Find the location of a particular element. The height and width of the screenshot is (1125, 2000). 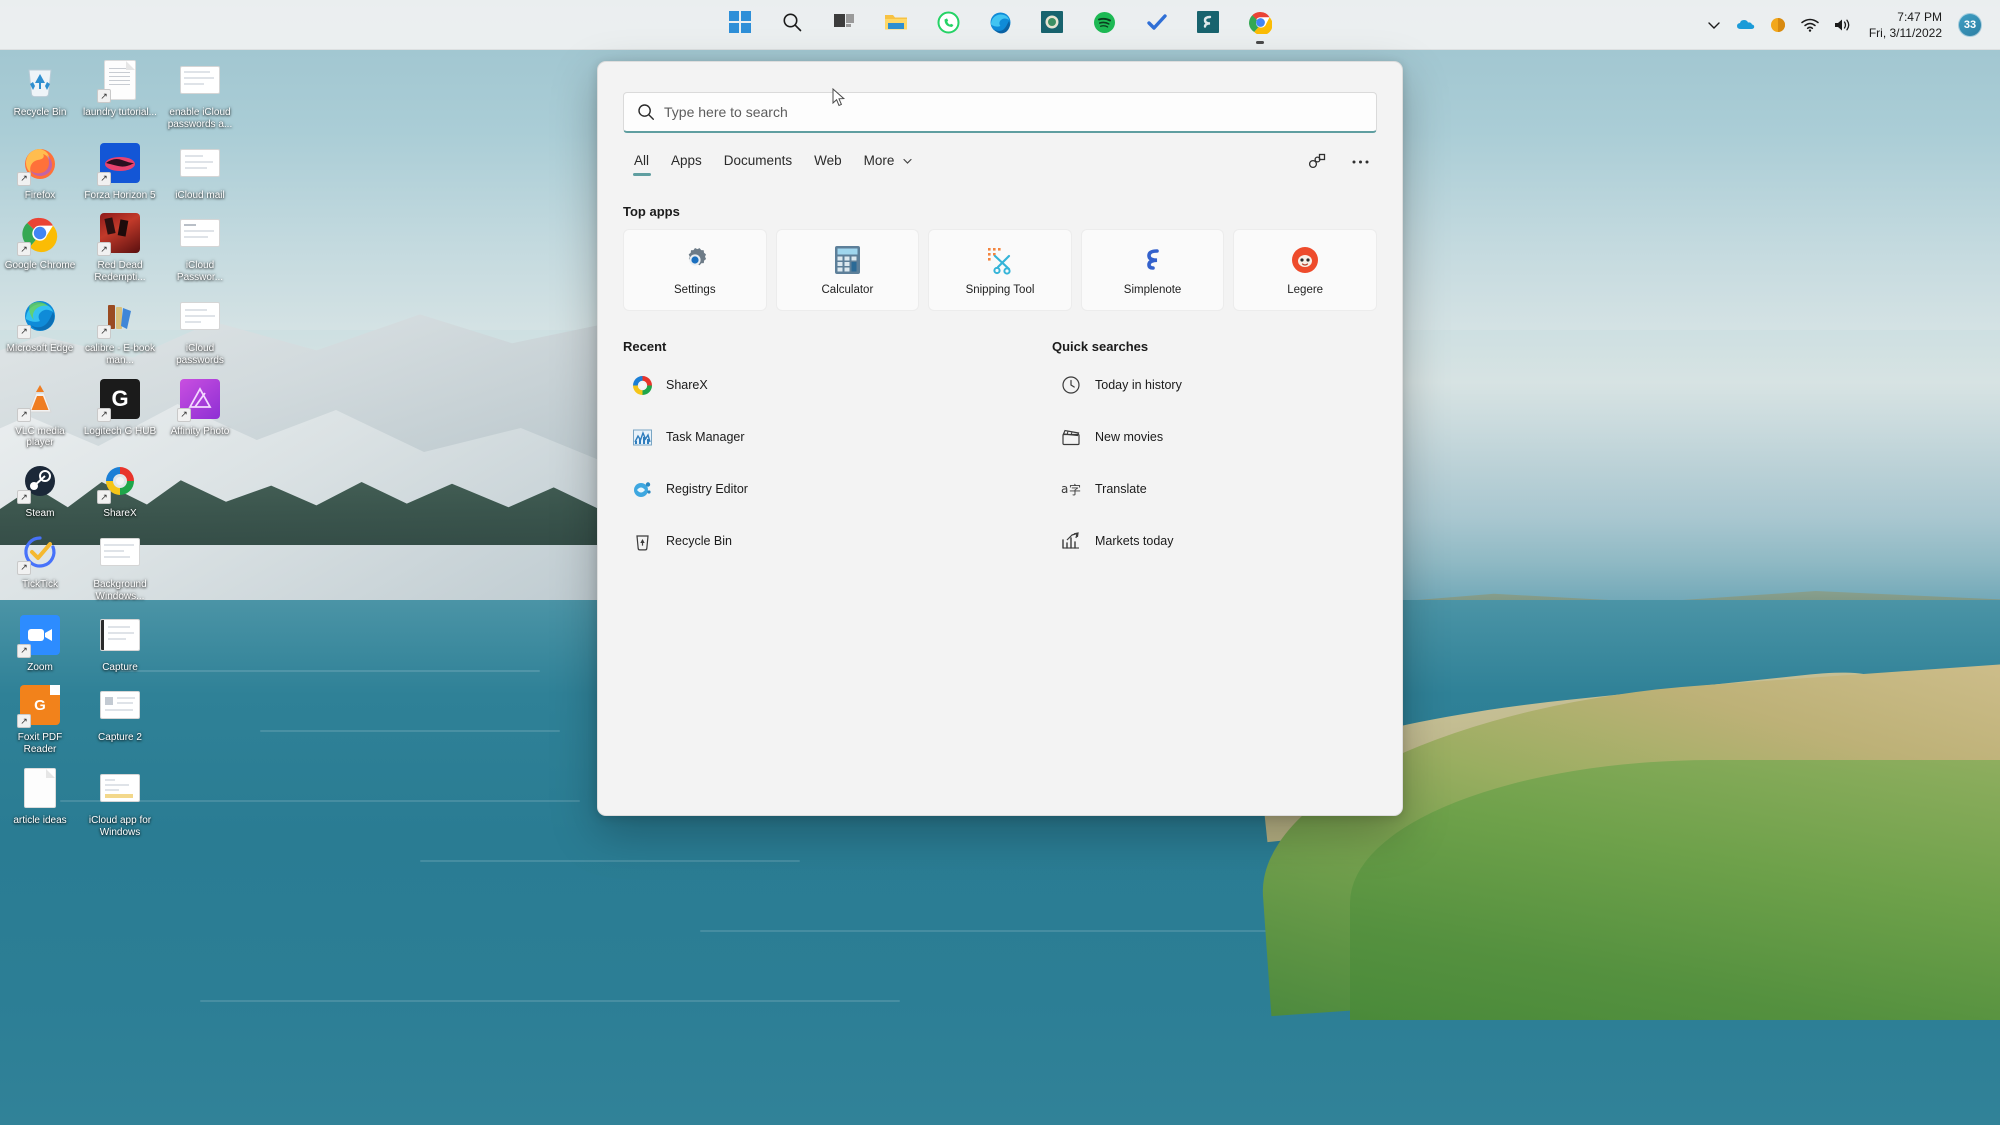

battery-icon is located at coordinates (1778, 25).